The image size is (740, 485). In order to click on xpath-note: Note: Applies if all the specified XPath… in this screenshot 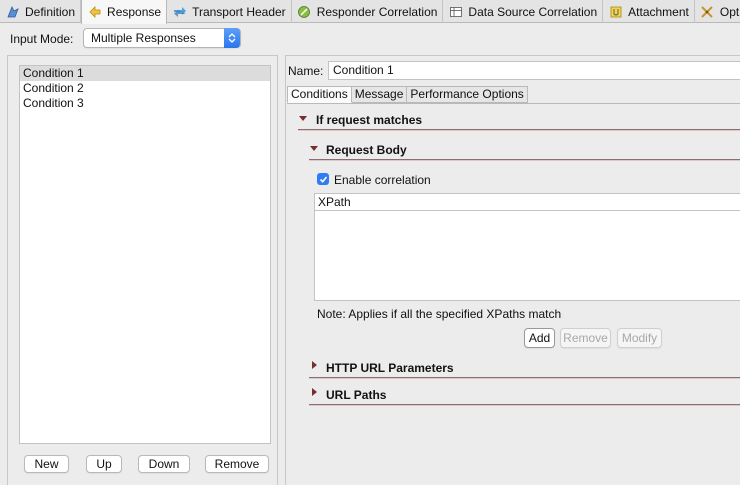, I will do `click(439, 314)`.